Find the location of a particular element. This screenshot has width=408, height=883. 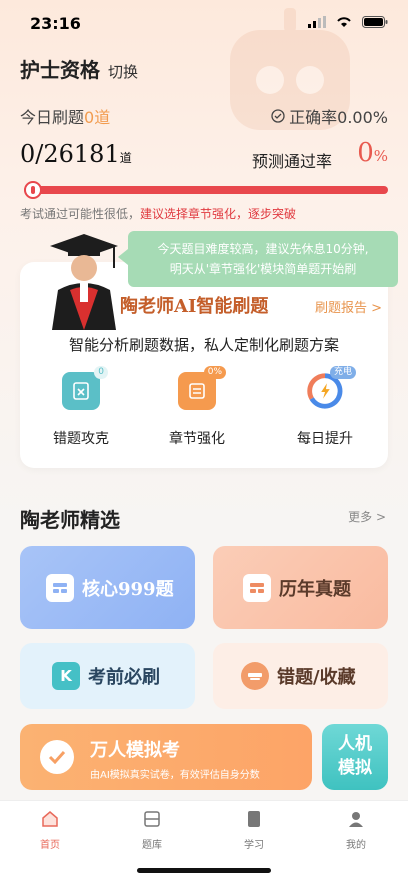

tab-home: 首页 is located at coordinates (50, 830).